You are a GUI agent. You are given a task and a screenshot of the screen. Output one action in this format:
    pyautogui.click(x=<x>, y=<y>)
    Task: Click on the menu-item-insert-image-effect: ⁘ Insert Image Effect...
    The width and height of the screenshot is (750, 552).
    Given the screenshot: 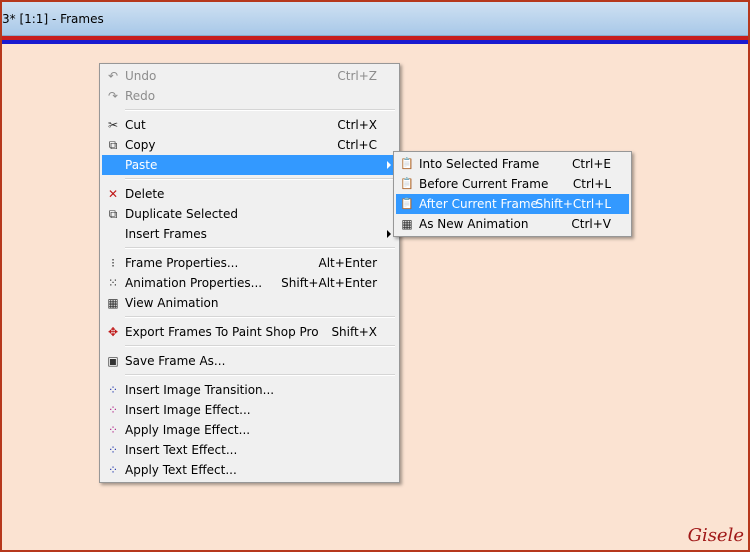 What is the action you would take?
    pyautogui.click(x=249, y=410)
    